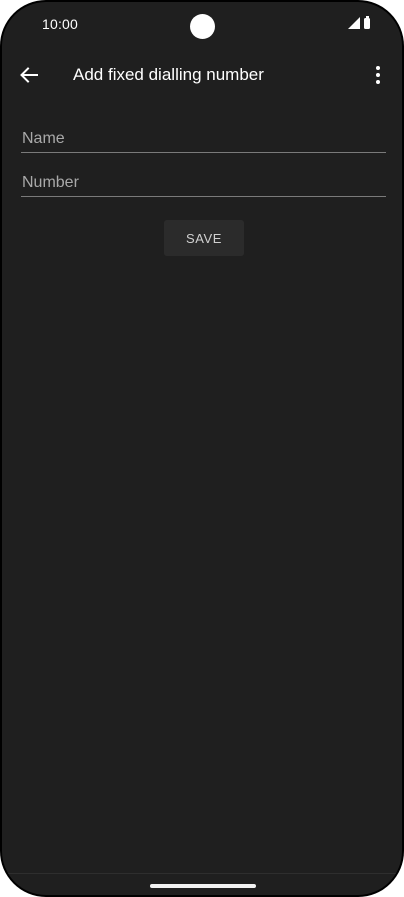 The width and height of the screenshot is (404, 897). Describe the element at coordinates (378, 68) in the screenshot. I see `more-vert-icon` at that location.